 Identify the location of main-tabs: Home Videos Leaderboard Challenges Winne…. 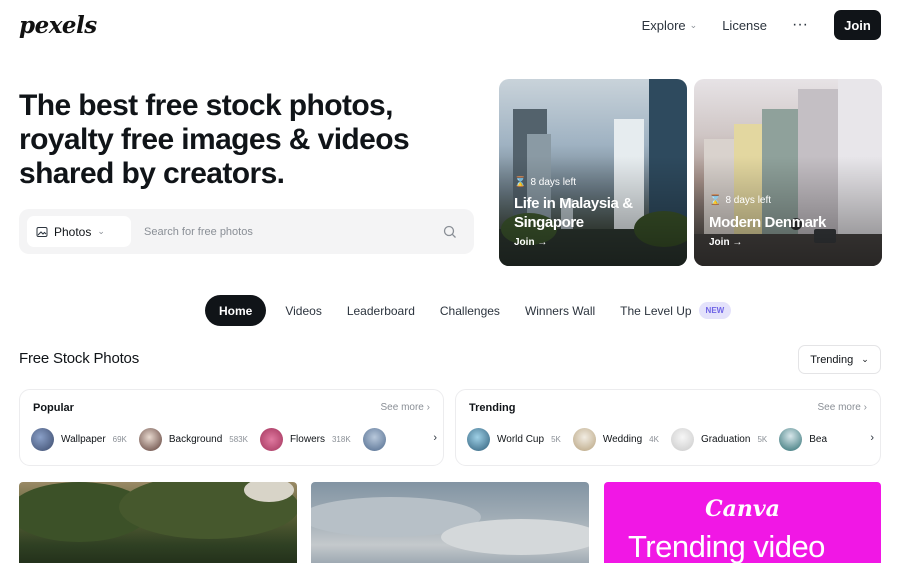
(480, 310).